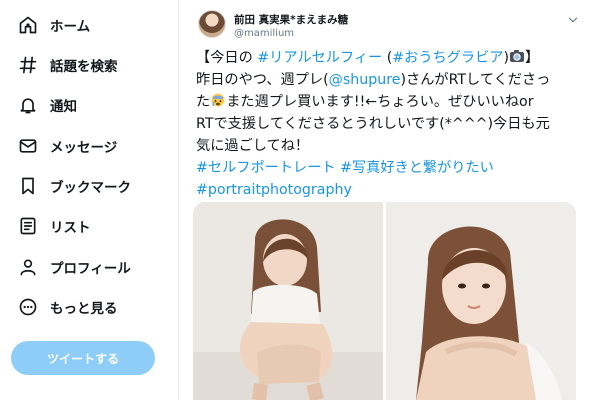 This screenshot has width=600, height=400. Describe the element at coordinates (387, 58) in the screenshot. I see `tweet-text-segment: (` at that location.